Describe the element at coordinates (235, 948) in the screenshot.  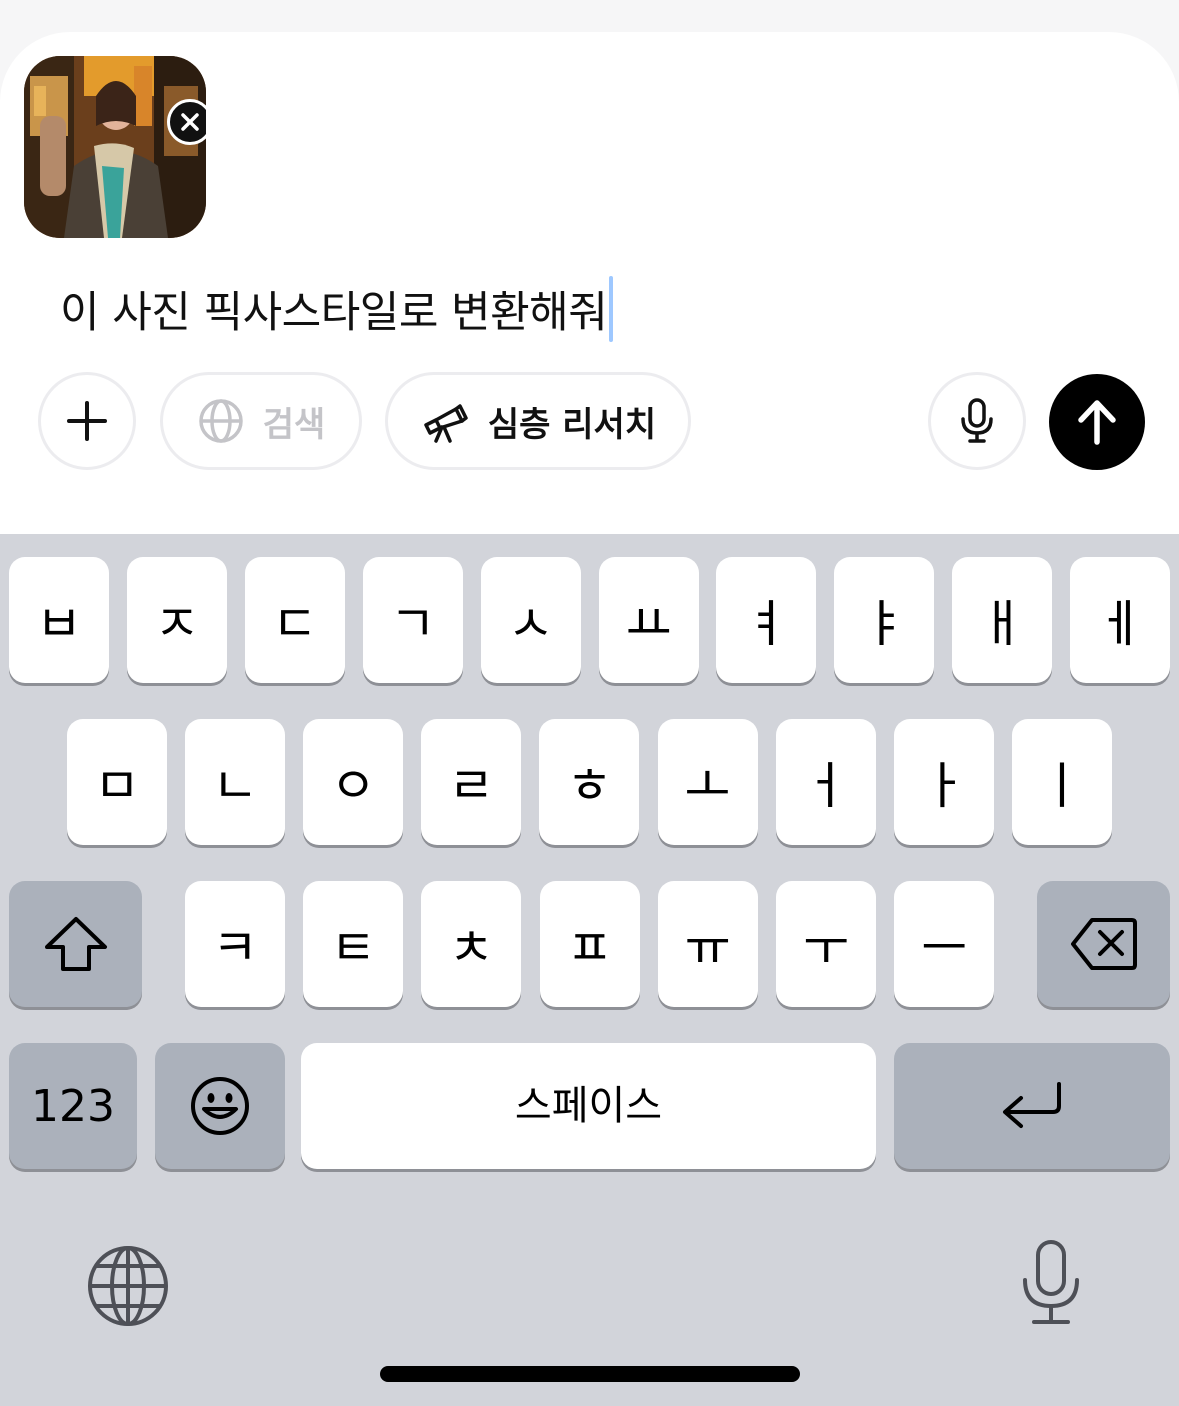
I see `letter-key-label: ㅋ` at that location.